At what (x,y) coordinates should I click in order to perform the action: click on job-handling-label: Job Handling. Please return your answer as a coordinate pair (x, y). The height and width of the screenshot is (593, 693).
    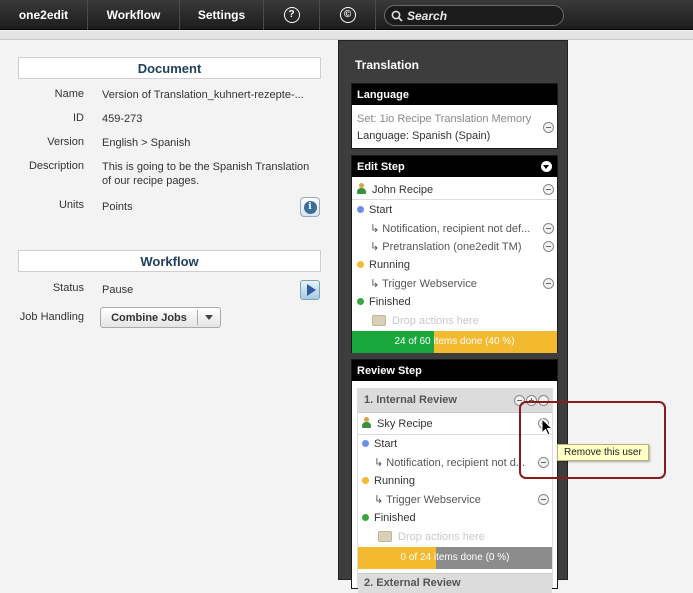
    Looking at the image, I should click on (51, 317).